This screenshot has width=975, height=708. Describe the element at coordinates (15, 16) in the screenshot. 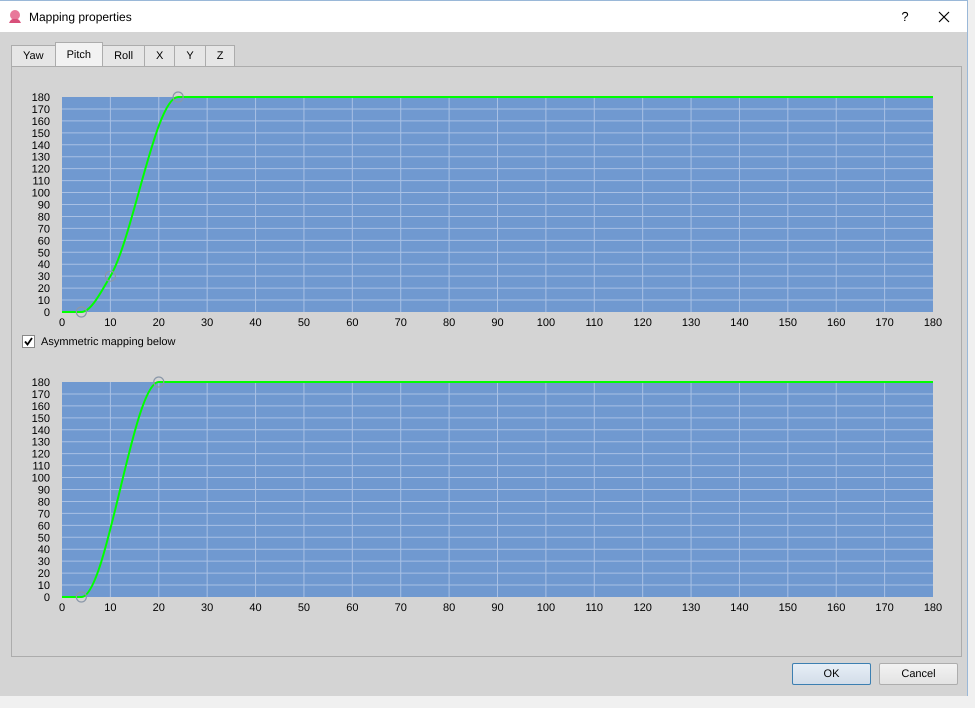

I see `app-icon` at that location.